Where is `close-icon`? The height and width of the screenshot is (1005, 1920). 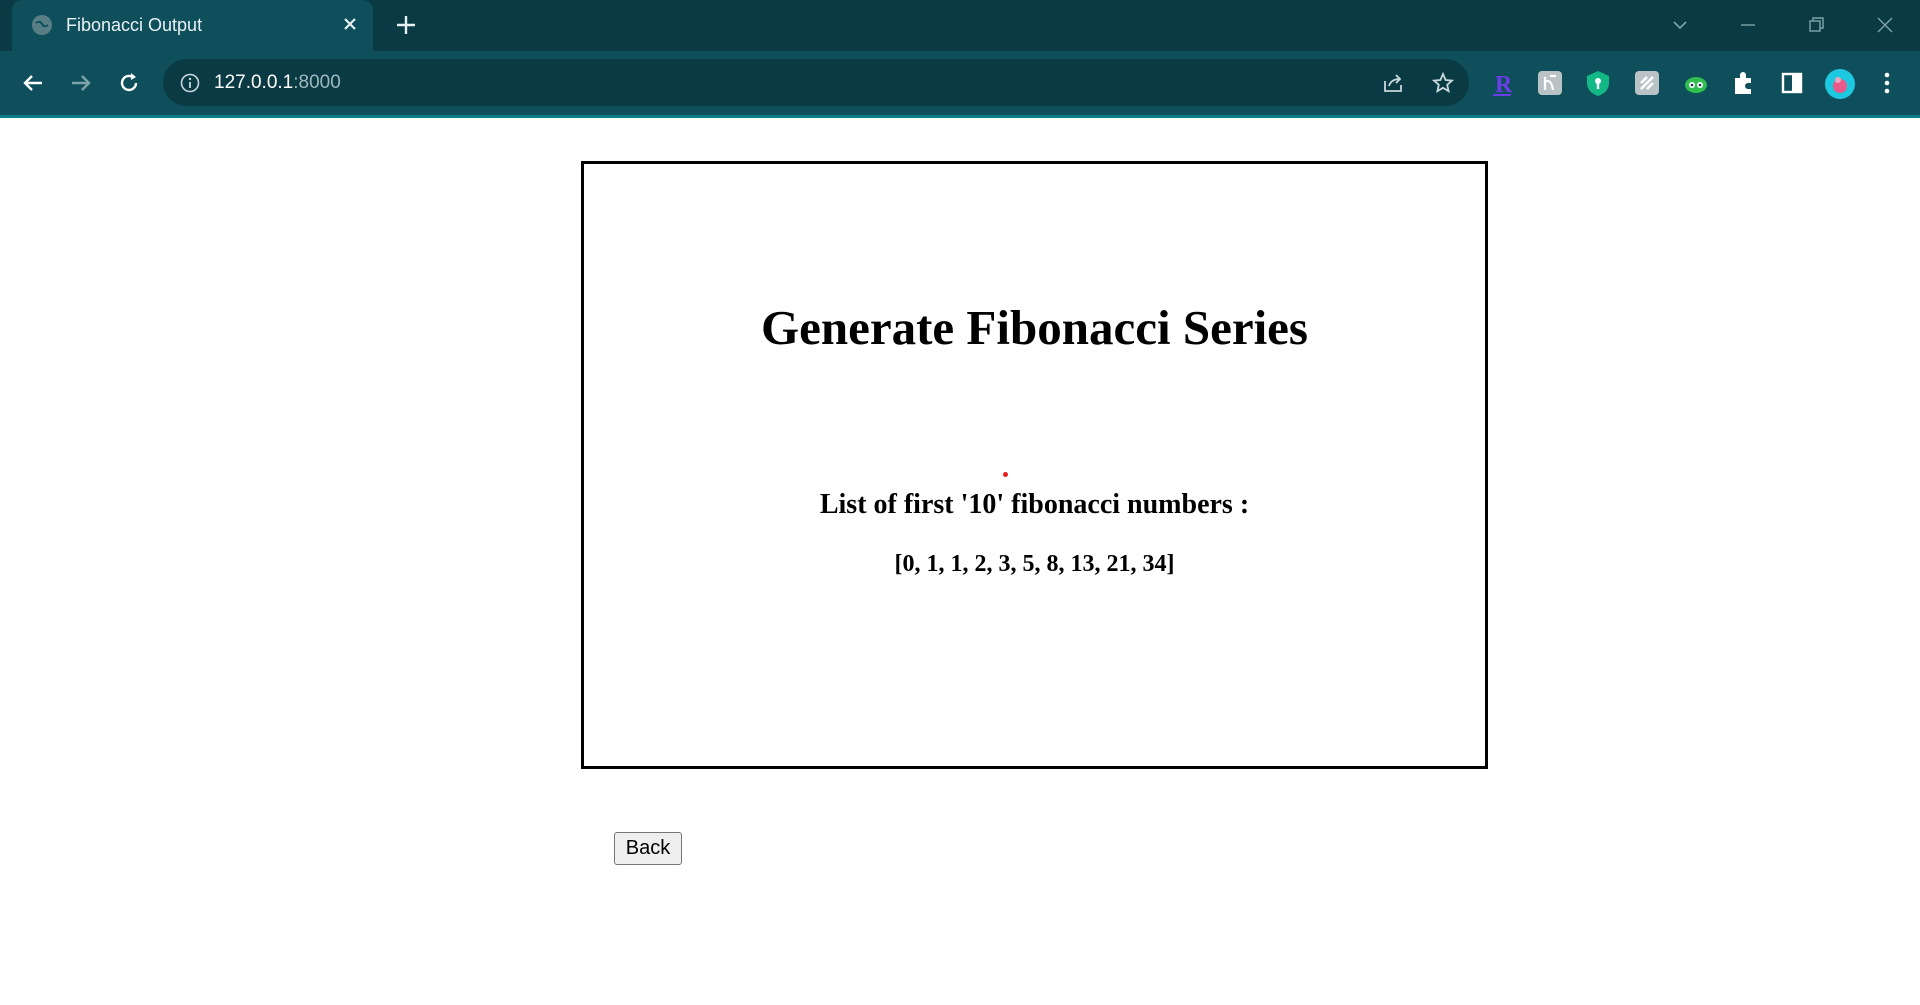
close-icon is located at coordinates (350, 24).